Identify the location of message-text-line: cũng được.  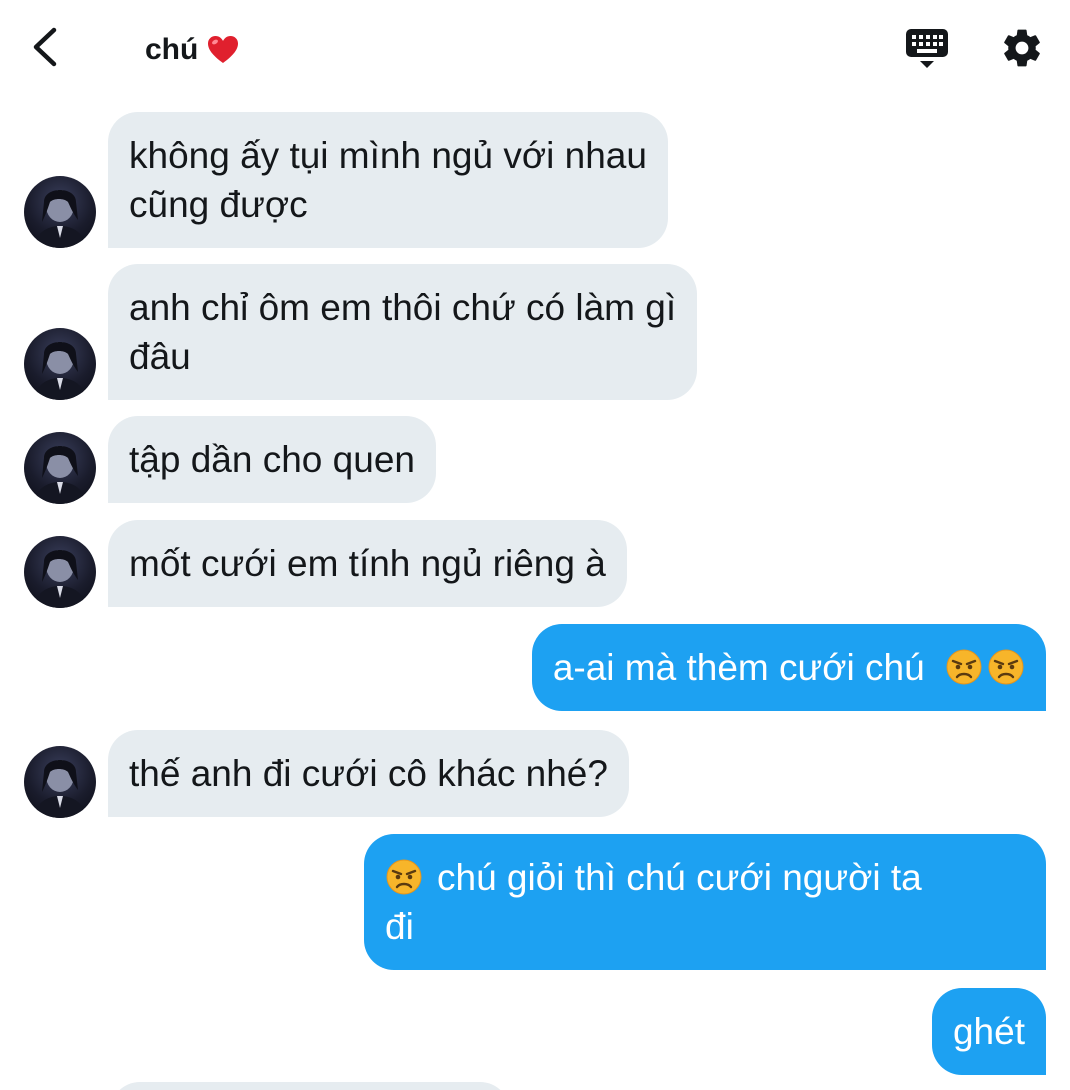
(218, 204).